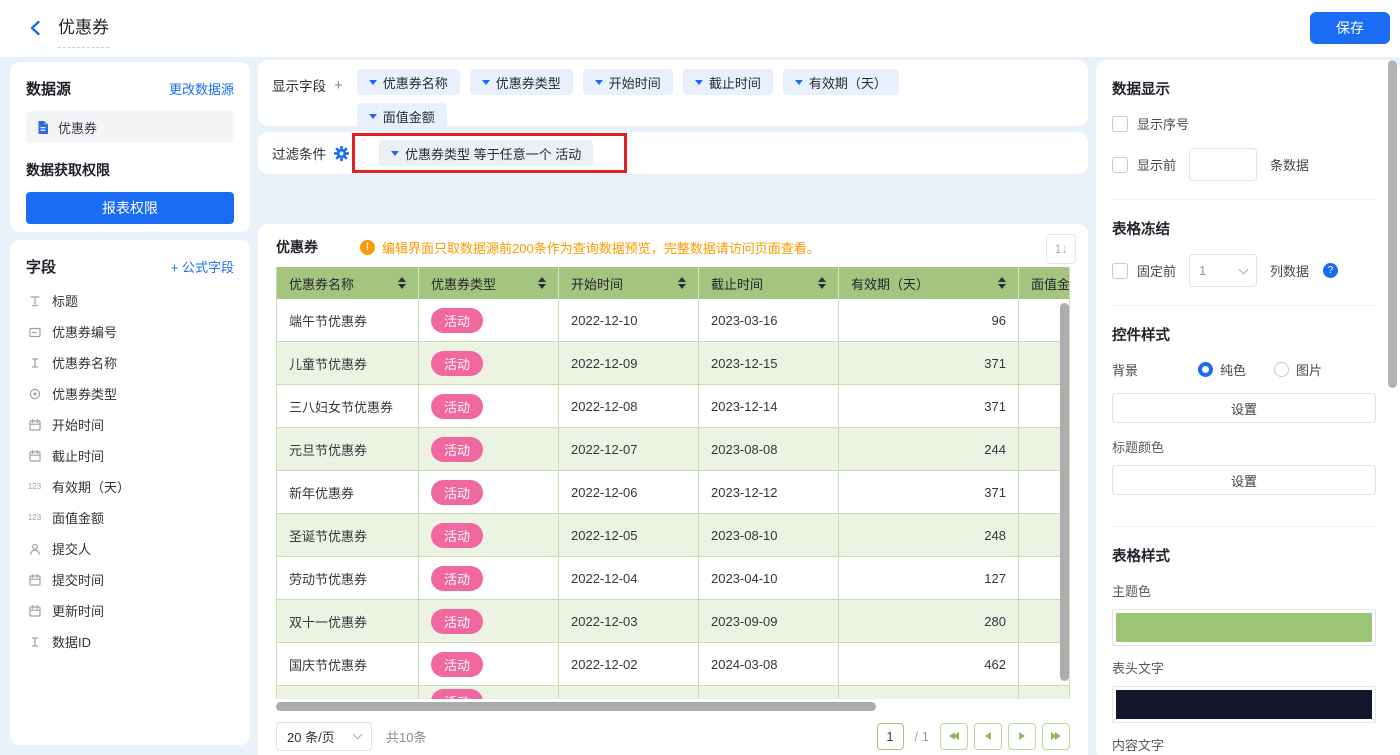 The width and height of the screenshot is (1400, 755). Describe the element at coordinates (130, 579) in the screenshot. I see `field-item: 提交时间` at that location.